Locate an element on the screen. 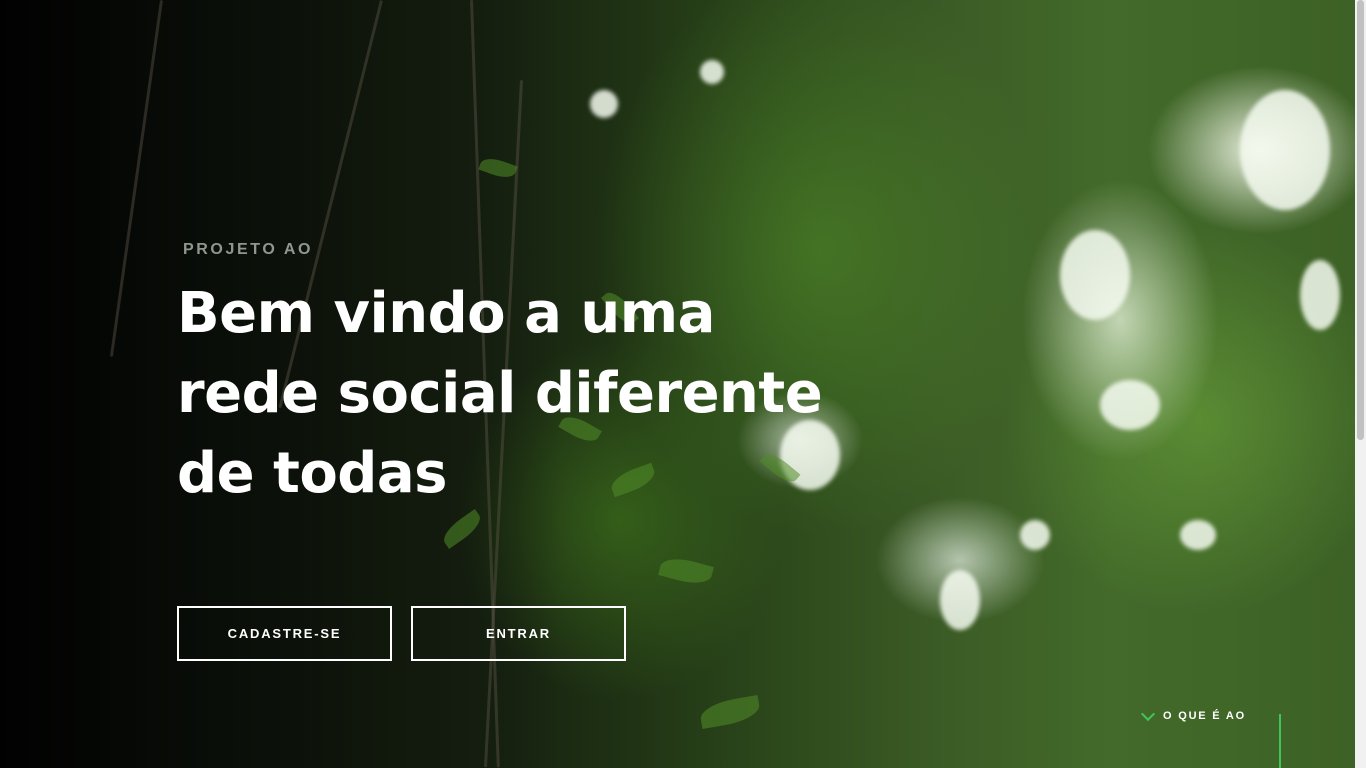  headline-line-3: de todas is located at coordinates (312, 473).